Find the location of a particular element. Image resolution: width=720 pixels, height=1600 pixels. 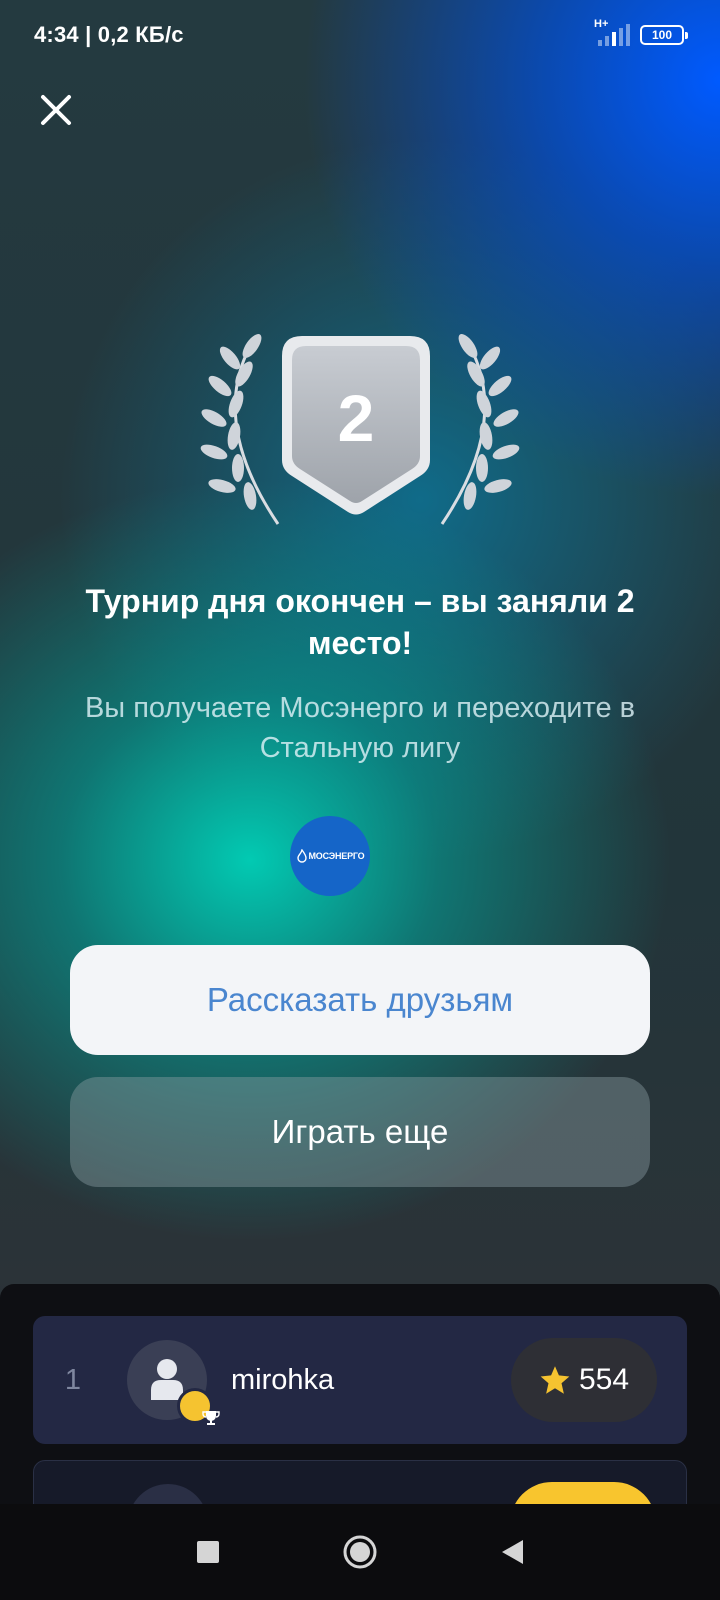

circle-icon is located at coordinates (360, 1552).